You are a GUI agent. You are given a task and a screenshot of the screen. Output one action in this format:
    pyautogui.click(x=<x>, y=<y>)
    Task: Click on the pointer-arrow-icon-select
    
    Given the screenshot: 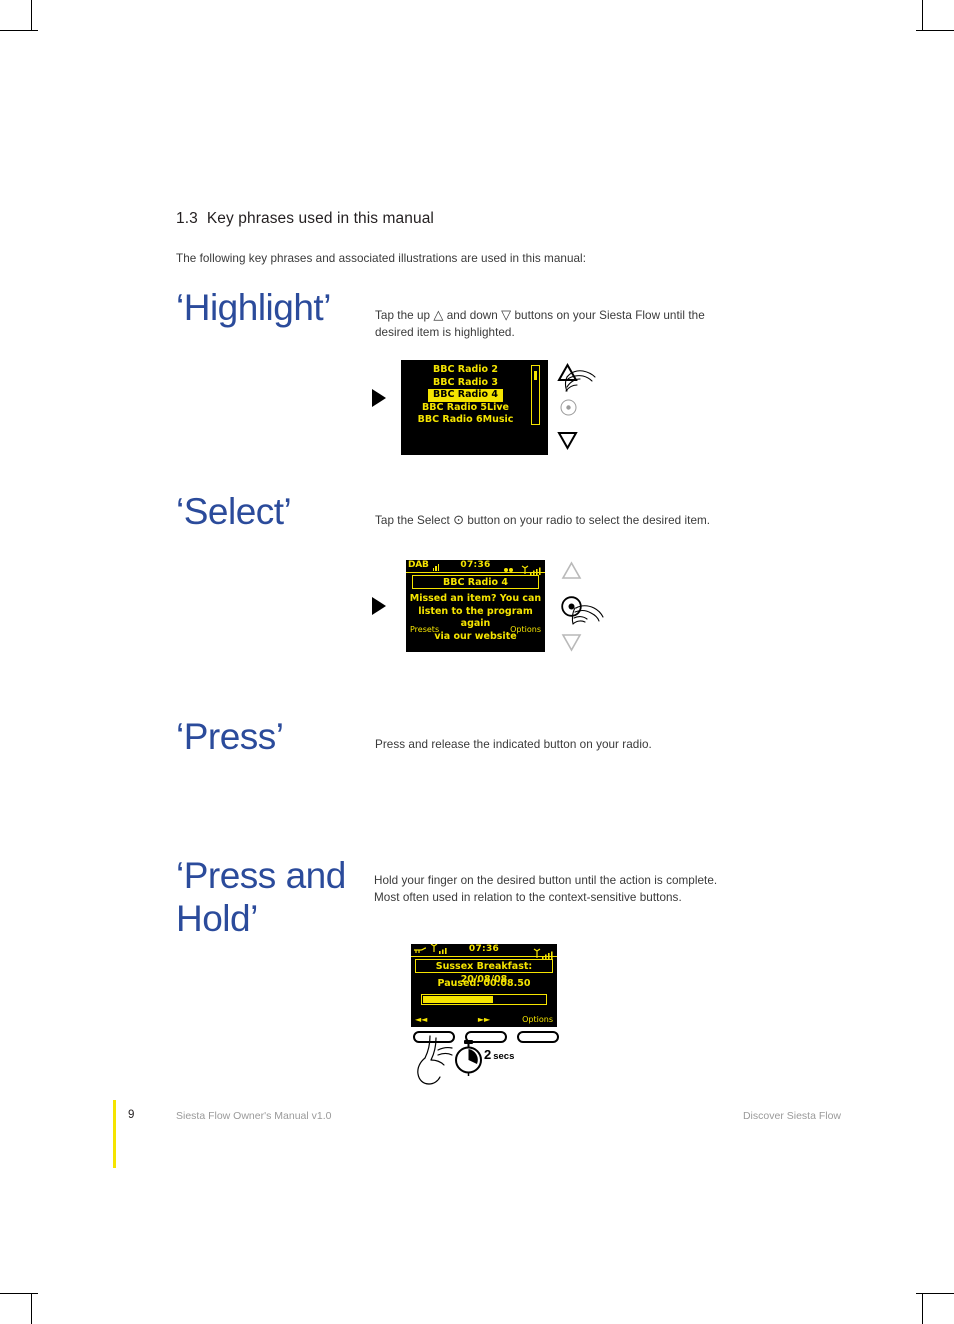 What is the action you would take?
    pyautogui.click(x=379, y=606)
    